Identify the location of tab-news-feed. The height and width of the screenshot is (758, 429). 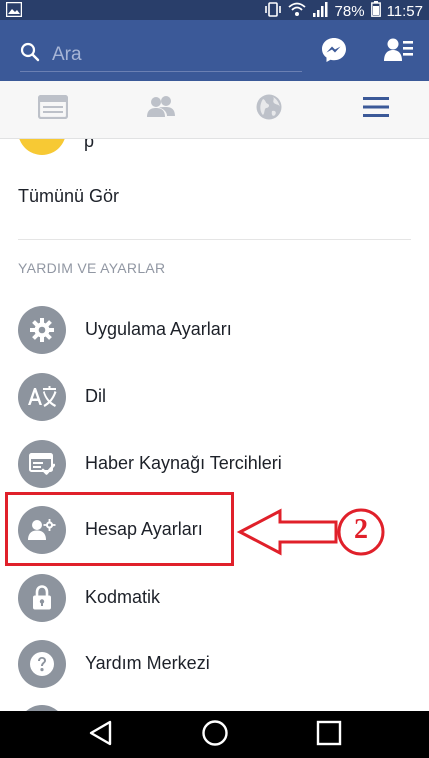
(53, 109).